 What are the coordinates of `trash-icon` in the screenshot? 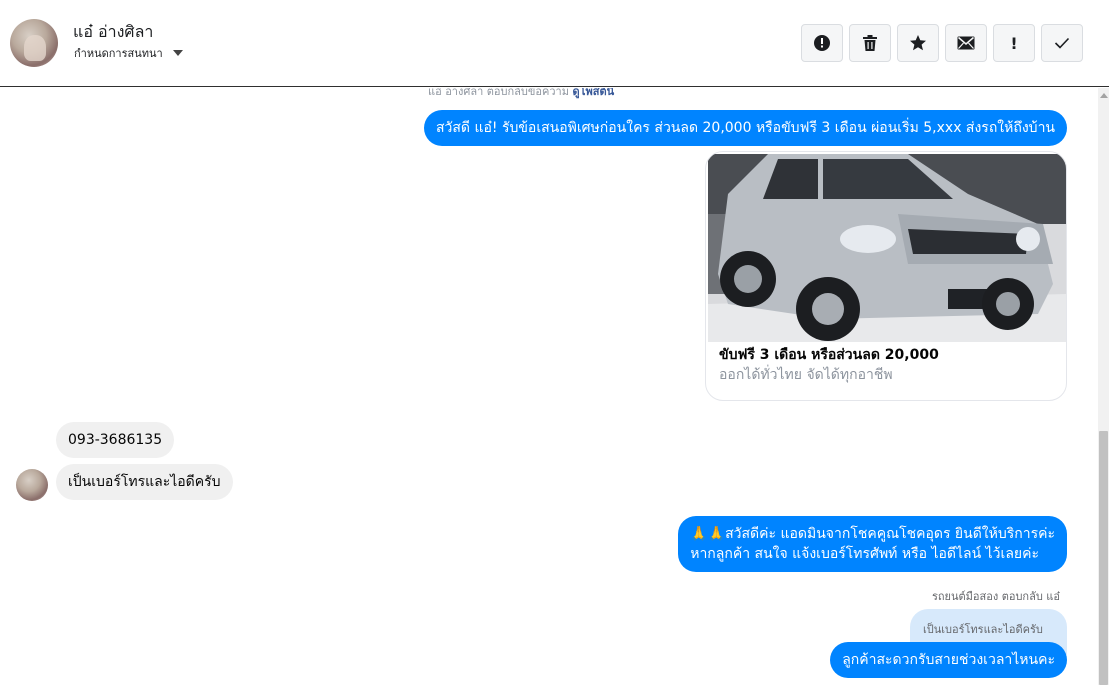 It's located at (870, 43).